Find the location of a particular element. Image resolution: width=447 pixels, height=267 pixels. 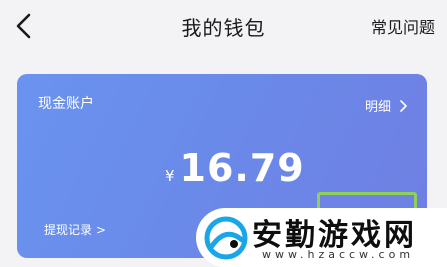

detail-link: 明细 is located at coordinates (387, 105).